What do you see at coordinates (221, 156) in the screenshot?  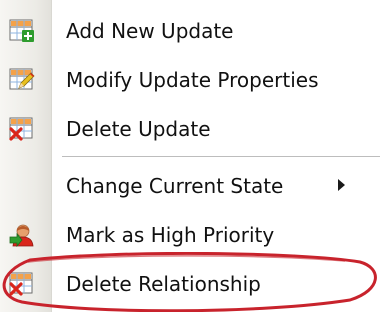 I see `menu-separator` at bounding box center [221, 156].